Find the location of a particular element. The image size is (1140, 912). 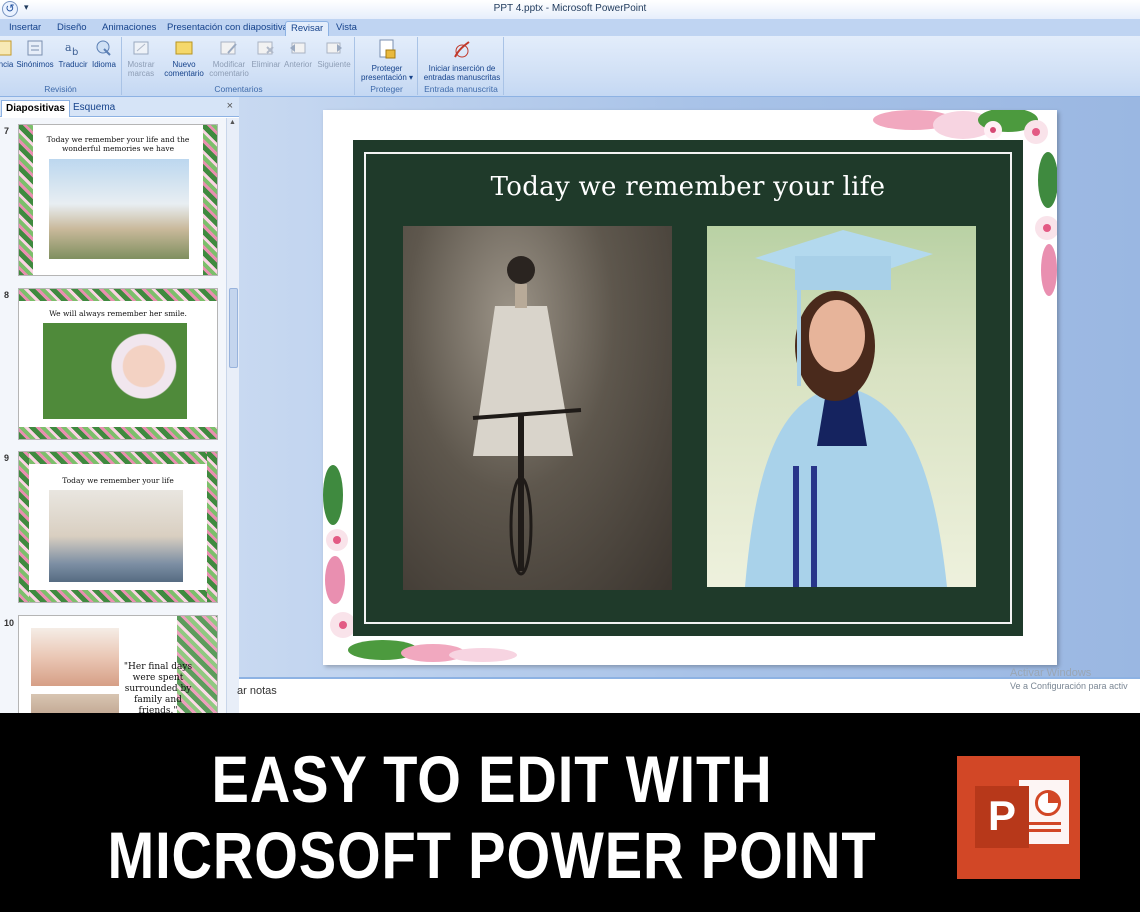

tab-animaciones: Animaciones is located at coordinates (129, 28).